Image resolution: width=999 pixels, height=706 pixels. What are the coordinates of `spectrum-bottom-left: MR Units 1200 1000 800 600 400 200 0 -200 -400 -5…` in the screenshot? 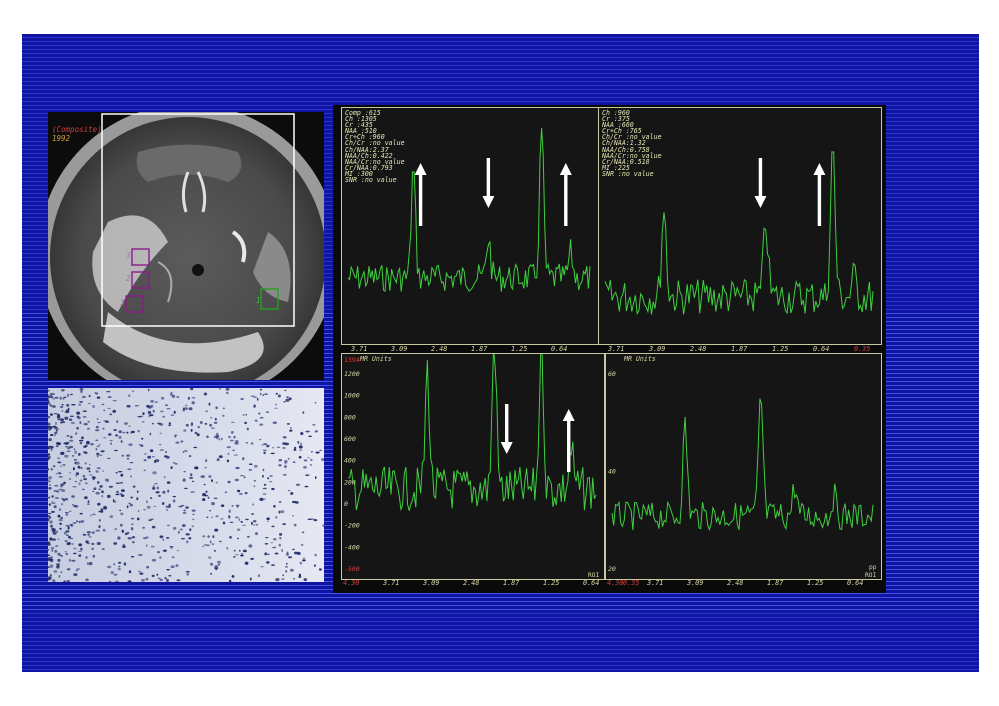 It's located at (473, 450).